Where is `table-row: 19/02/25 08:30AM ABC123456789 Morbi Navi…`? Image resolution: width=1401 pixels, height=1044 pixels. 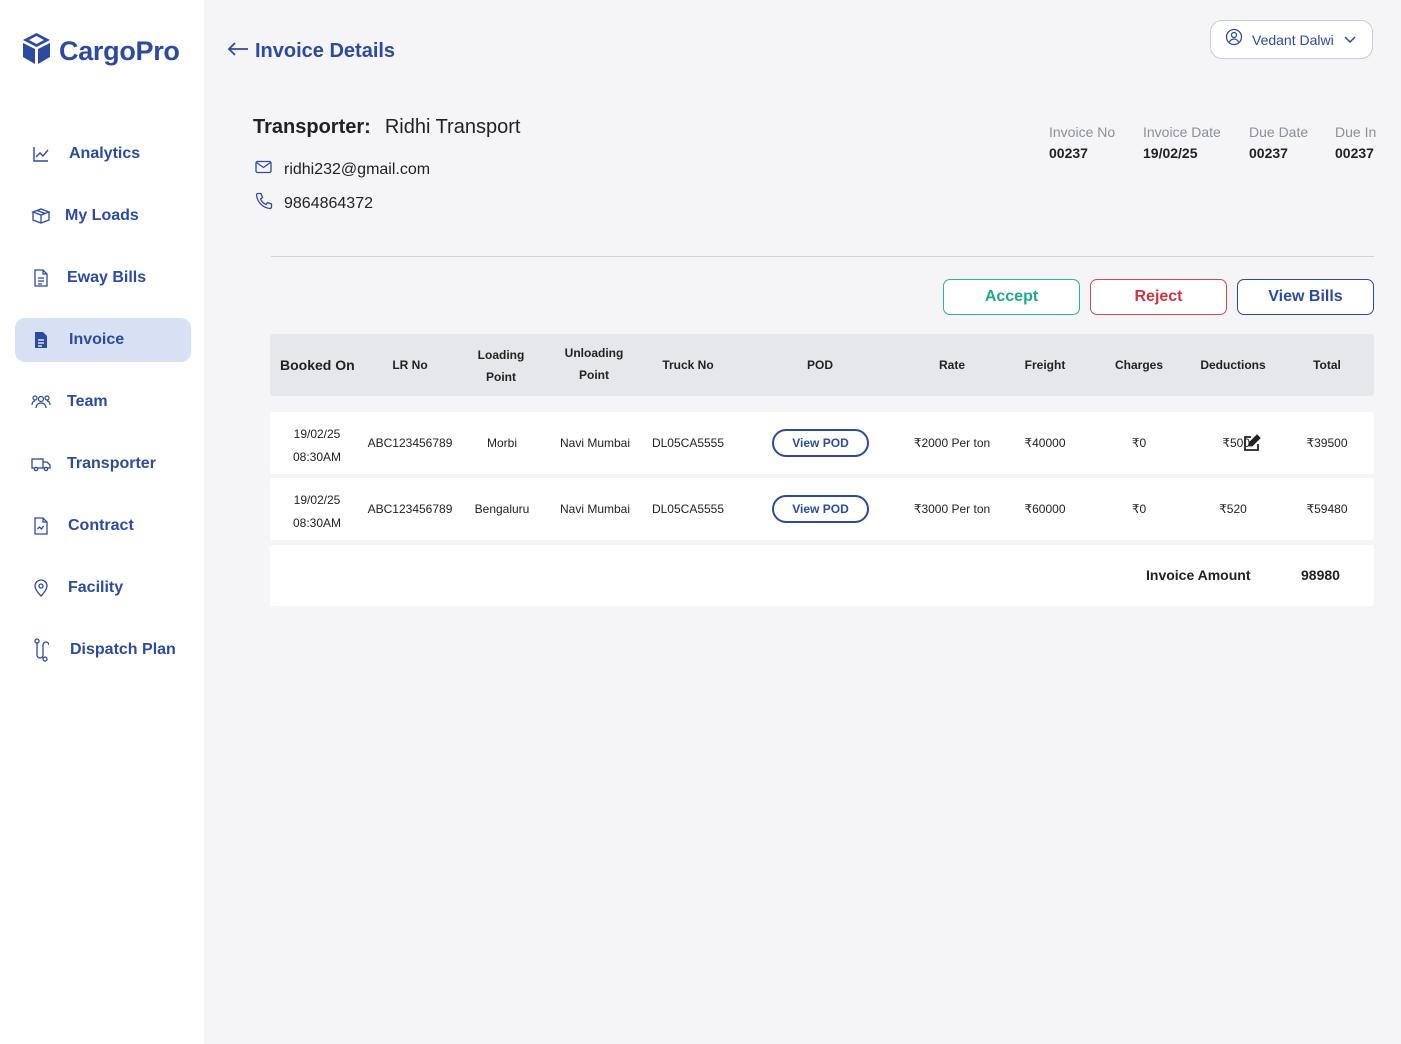 table-row: 19/02/25 08:30AM ABC123456789 Morbi Navi… is located at coordinates (822, 443).